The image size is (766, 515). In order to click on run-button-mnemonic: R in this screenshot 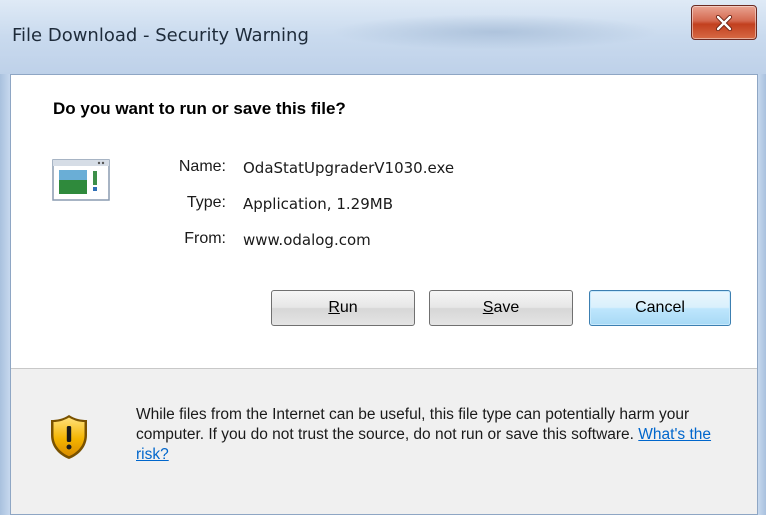, I will do `click(334, 307)`.